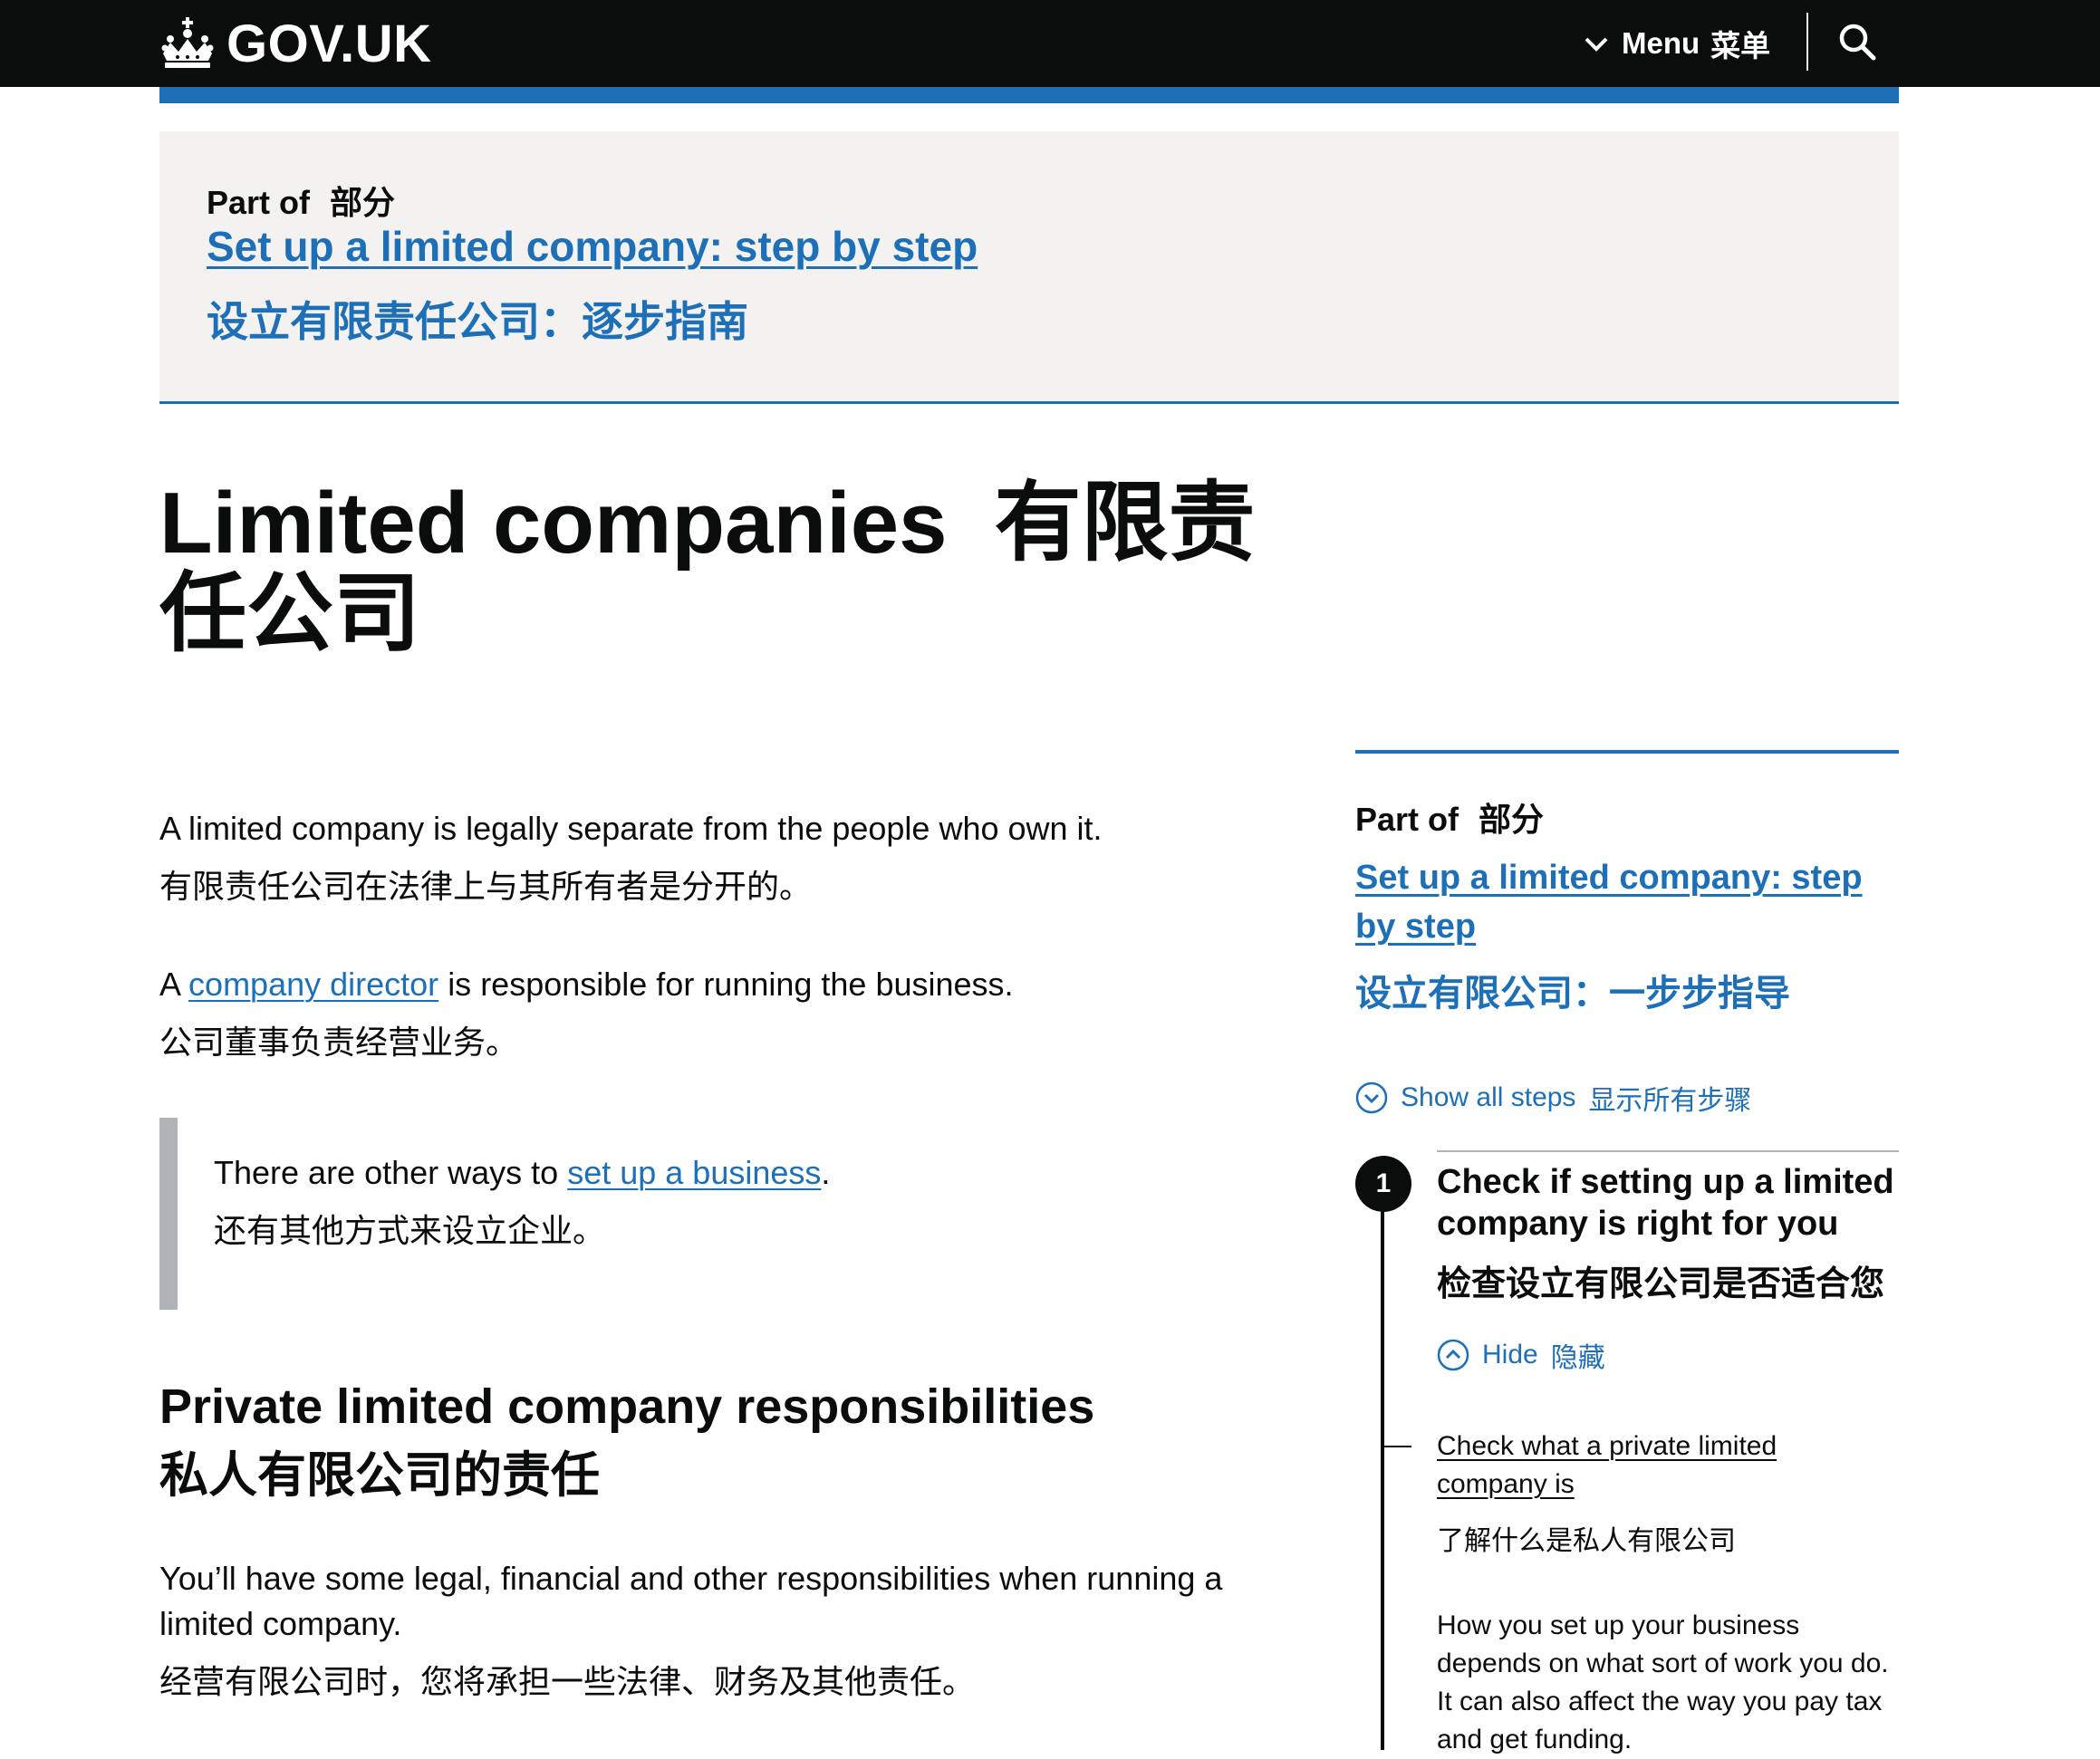 The height and width of the screenshot is (1759, 2100). What do you see at coordinates (592, 247) in the screenshot?
I see `step-by-step-link: Set up a limited company: step by step` at bounding box center [592, 247].